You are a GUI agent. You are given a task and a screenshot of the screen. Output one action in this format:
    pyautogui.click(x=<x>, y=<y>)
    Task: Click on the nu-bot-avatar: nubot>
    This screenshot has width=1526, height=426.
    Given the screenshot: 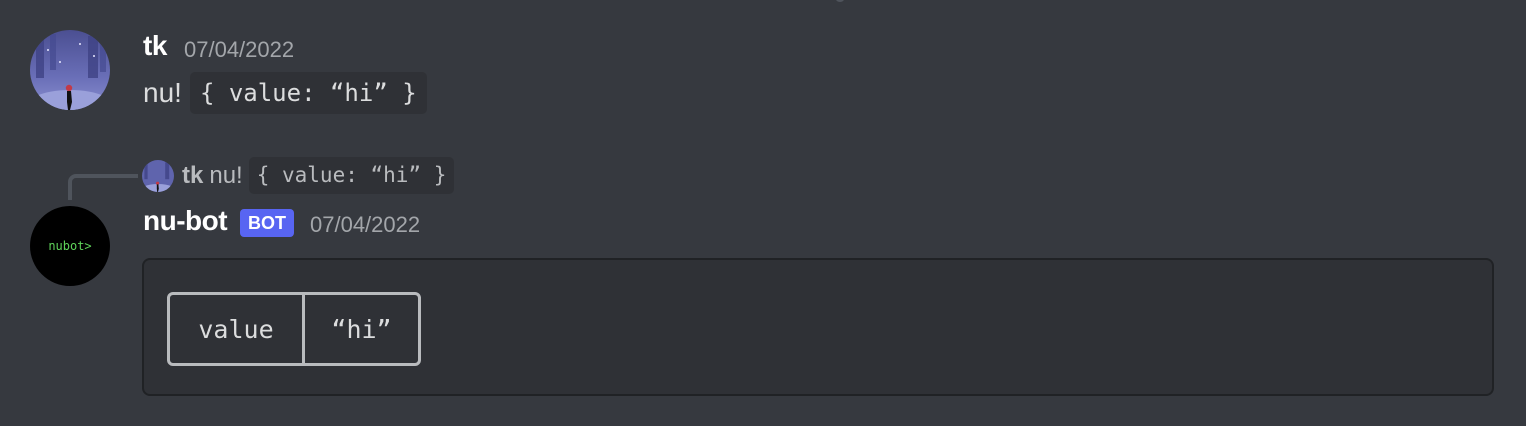 What is the action you would take?
    pyautogui.click(x=70, y=246)
    